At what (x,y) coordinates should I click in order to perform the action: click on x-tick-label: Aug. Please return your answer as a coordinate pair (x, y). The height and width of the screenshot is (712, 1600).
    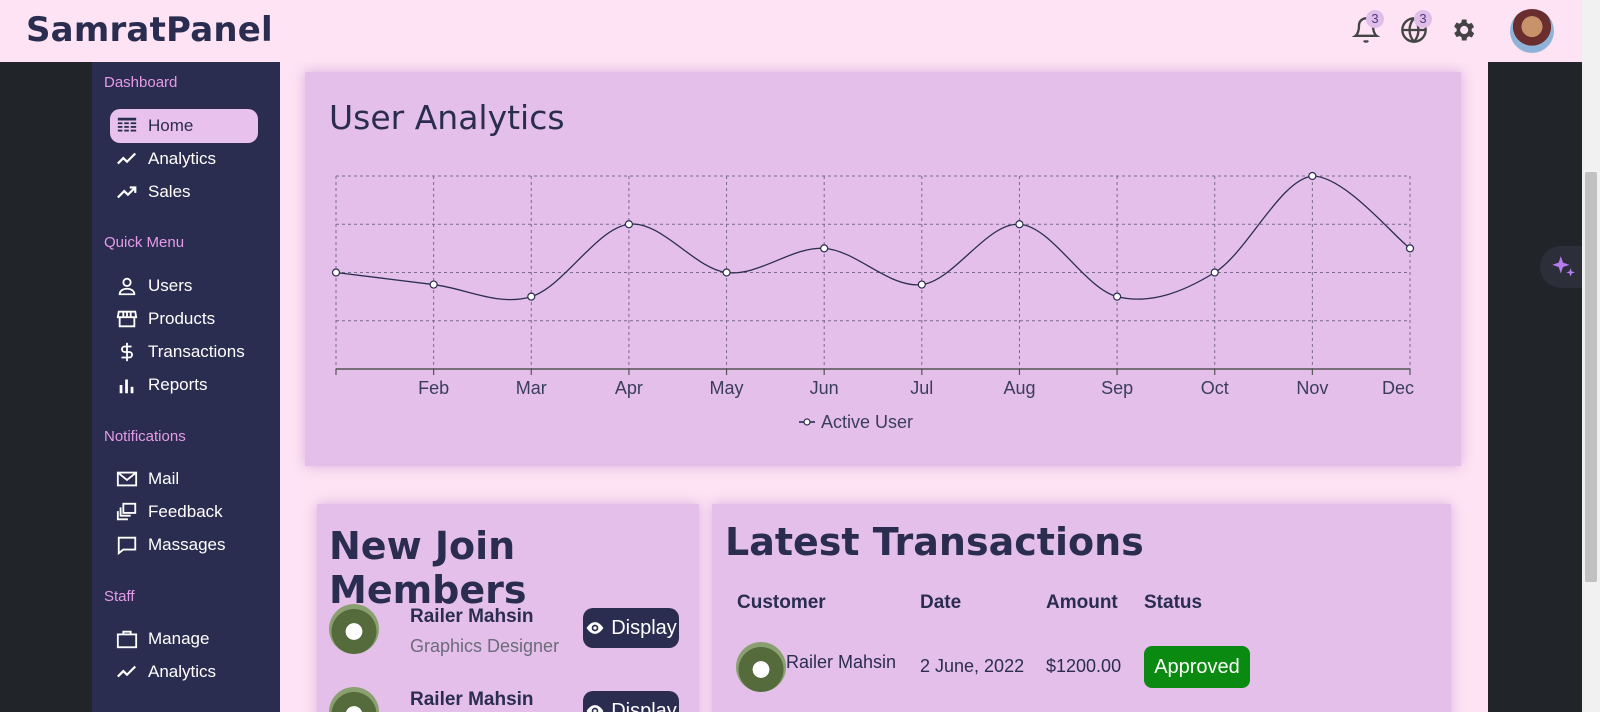
    Looking at the image, I should click on (1019, 388).